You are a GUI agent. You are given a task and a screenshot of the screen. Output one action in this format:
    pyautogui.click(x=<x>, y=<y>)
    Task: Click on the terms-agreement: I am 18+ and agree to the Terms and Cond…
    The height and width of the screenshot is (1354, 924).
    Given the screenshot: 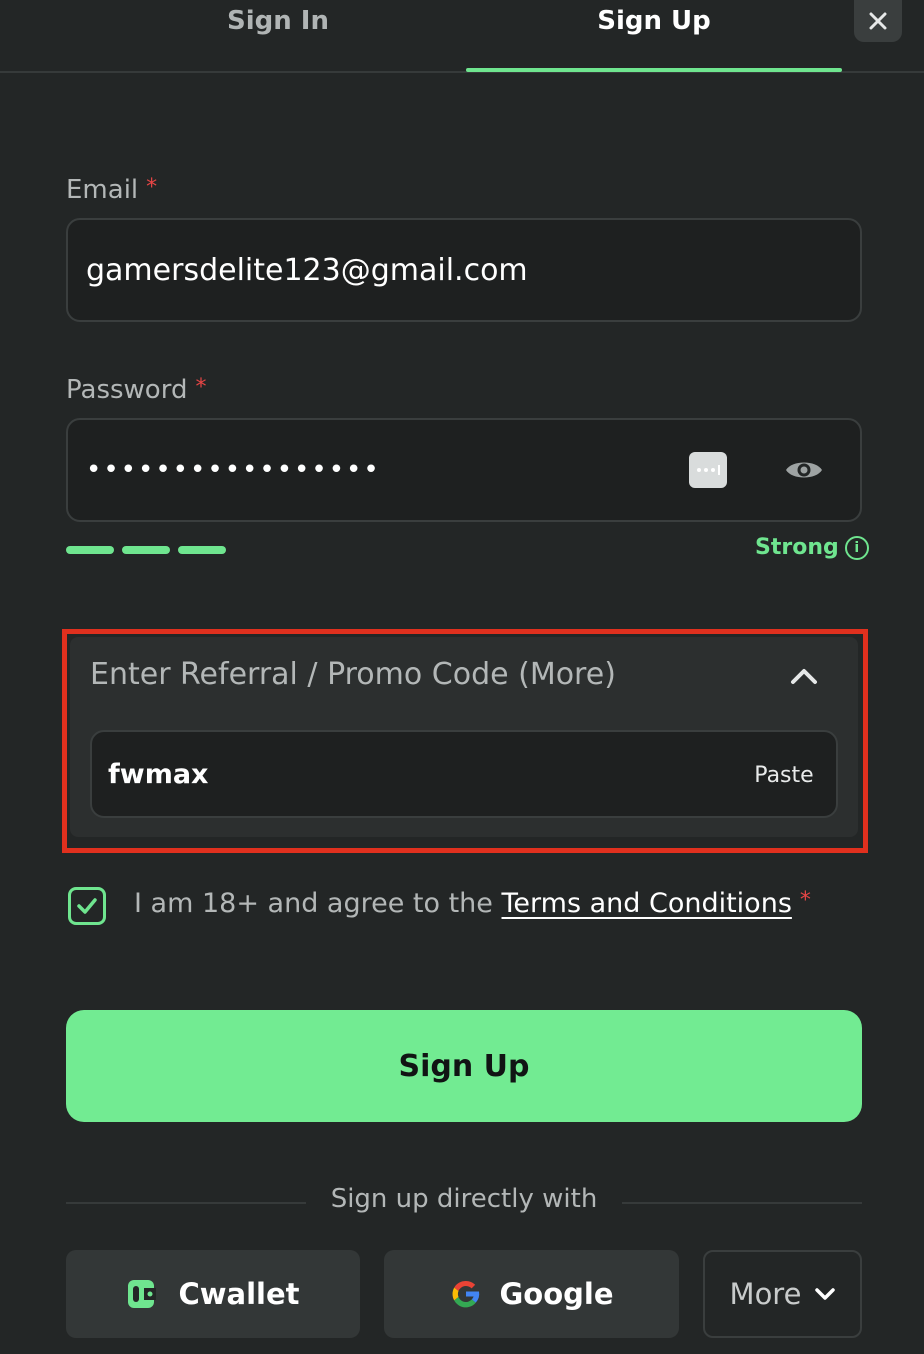 What is the action you would take?
    pyautogui.click(x=472, y=903)
    